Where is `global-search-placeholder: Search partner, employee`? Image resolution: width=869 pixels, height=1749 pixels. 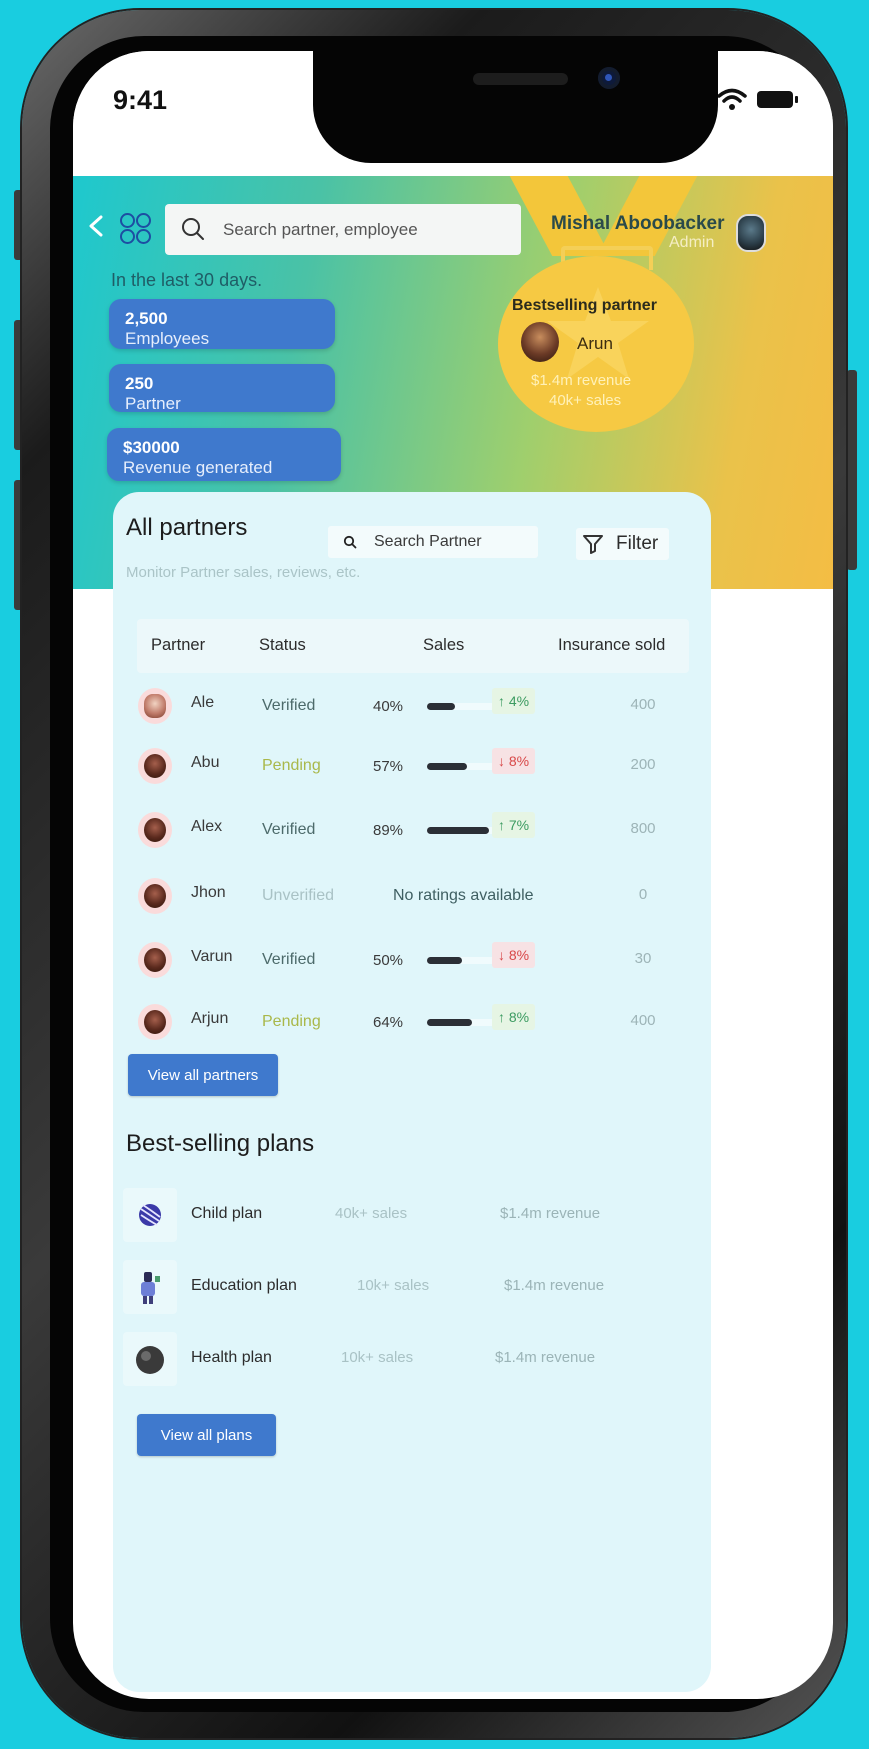
global-search-placeholder: Search partner, employee is located at coordinates (320, 229).